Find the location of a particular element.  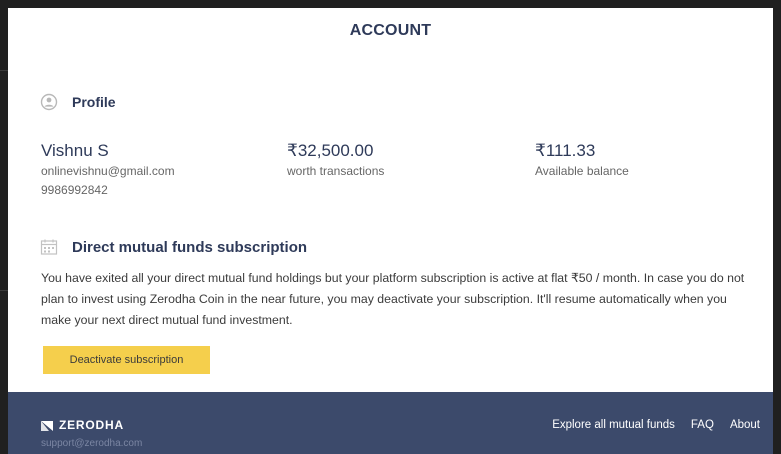

footer-nav: Explore all mutual funds FAQ About is located at coordinates (656, 425).